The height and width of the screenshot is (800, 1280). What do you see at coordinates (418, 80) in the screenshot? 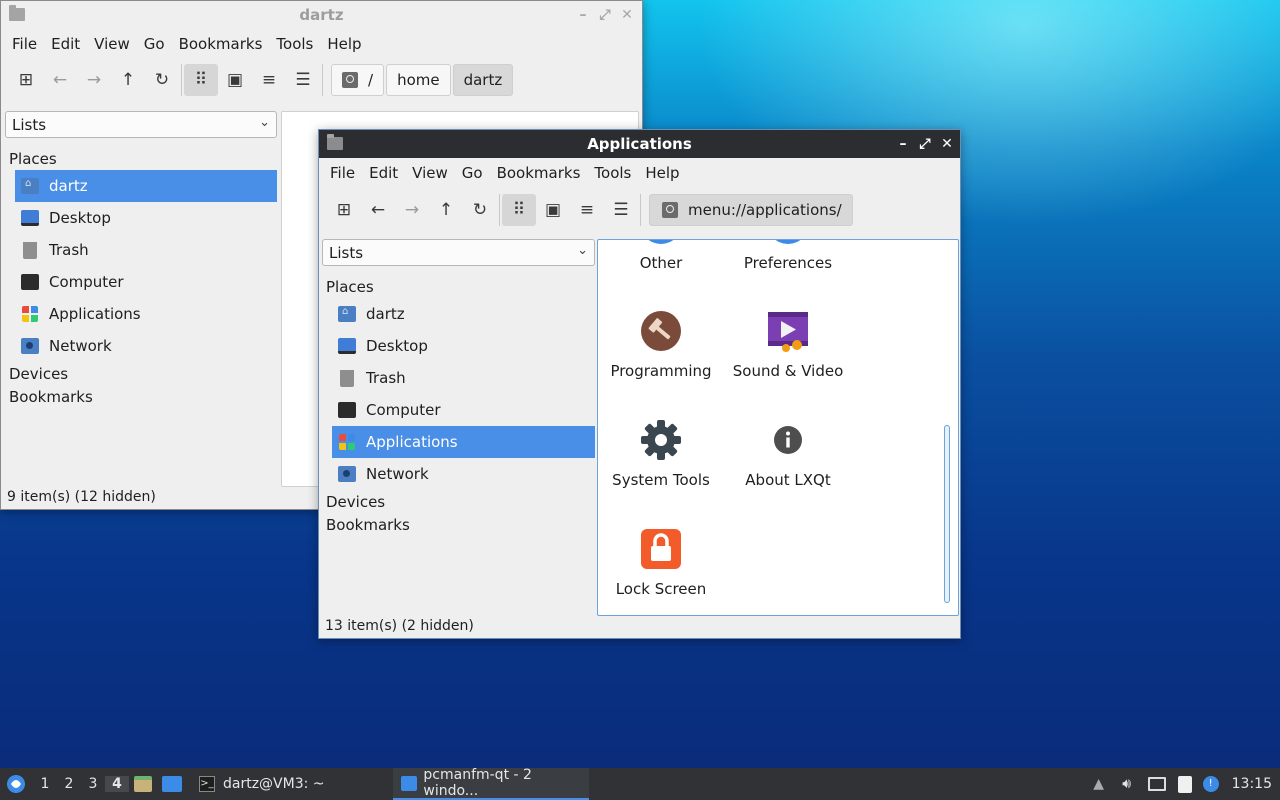
I see `path-home-button: home` at bounding box center [418, 80].